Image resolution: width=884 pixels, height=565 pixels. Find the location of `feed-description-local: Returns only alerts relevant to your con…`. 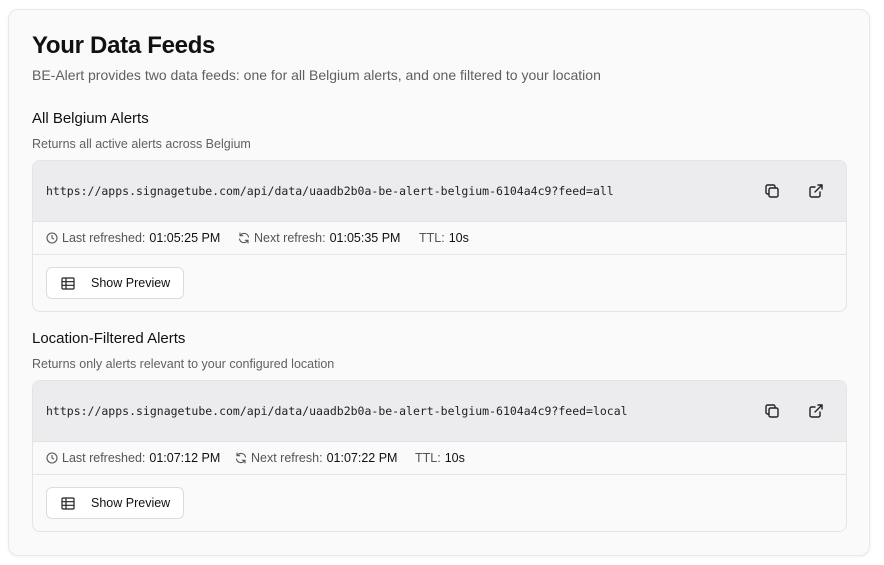

feed-description-local: Returns only alerts relevant to your con… is located at coordinates (183, 364).